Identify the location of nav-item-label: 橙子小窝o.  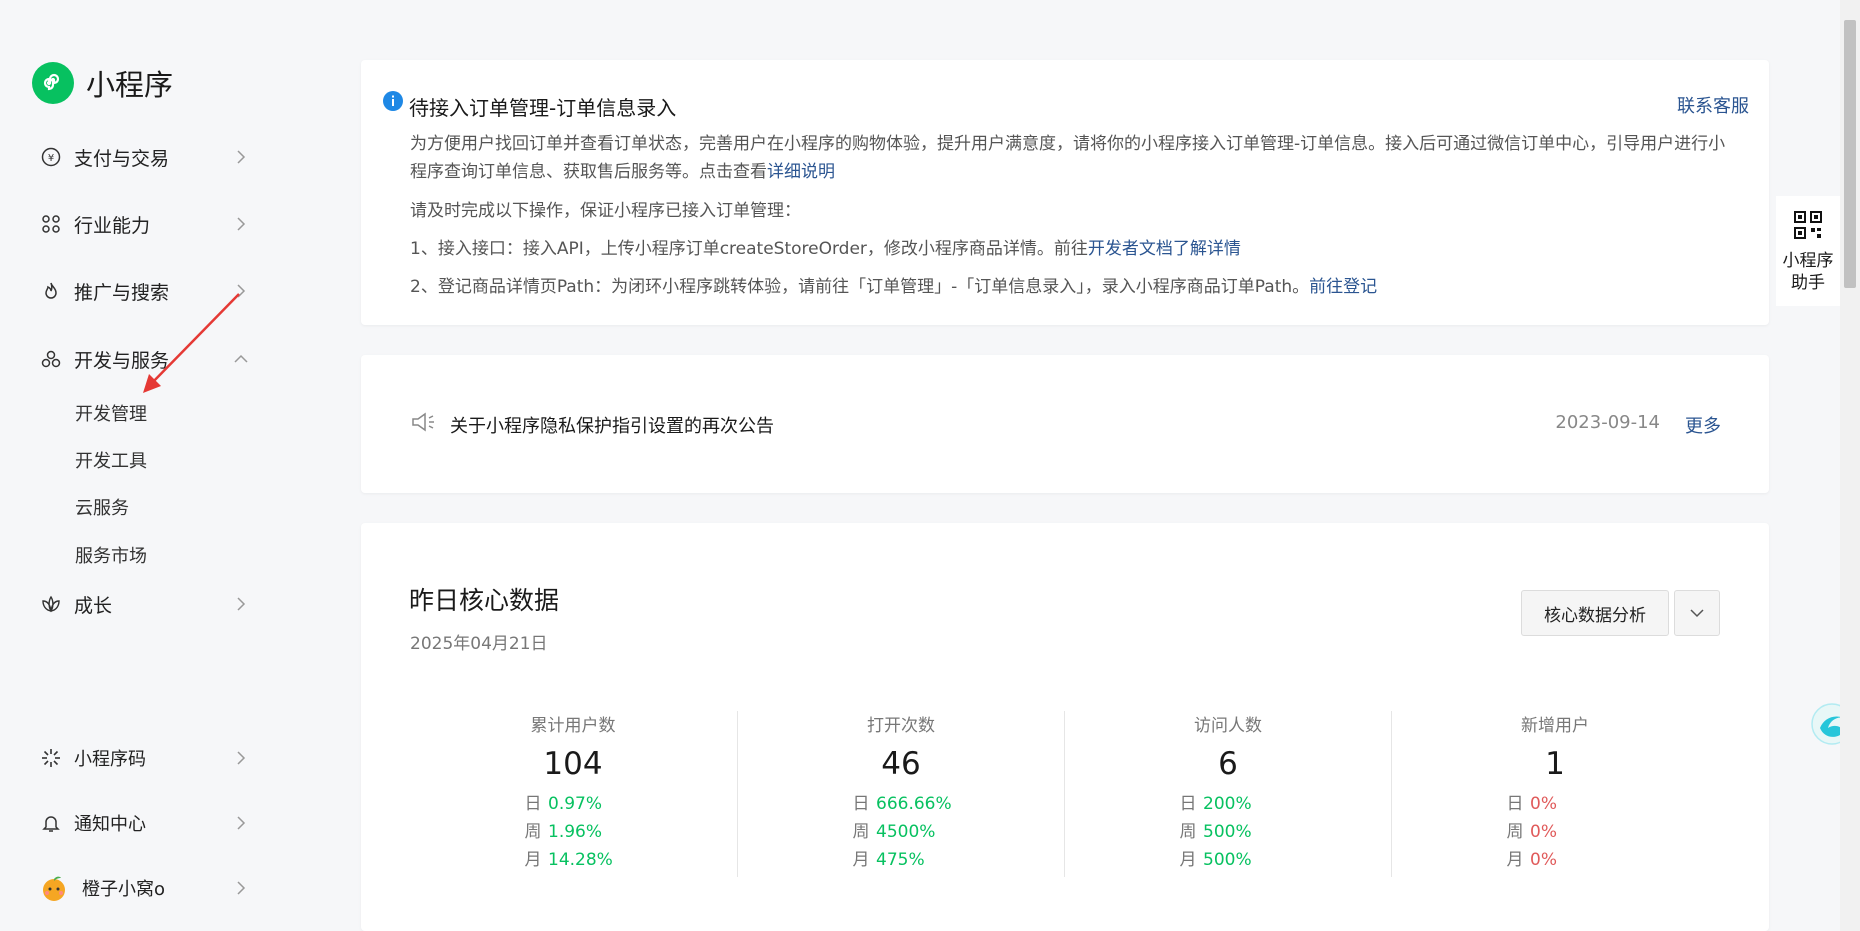
(124, 889).